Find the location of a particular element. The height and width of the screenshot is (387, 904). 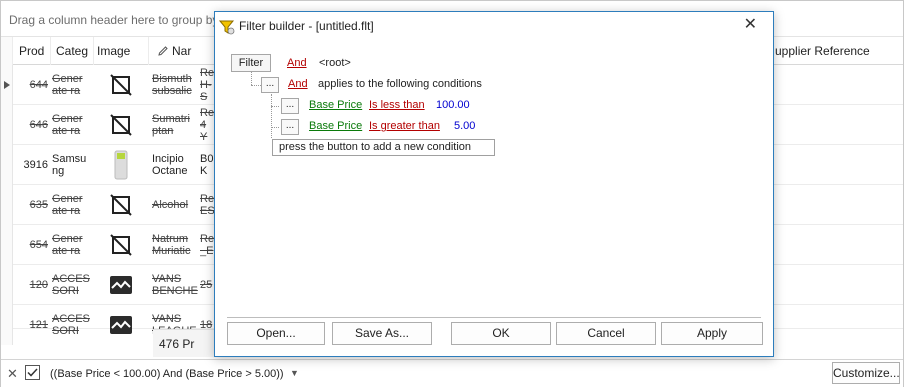

group-operator-link: And is located at coordinates (298, 84).